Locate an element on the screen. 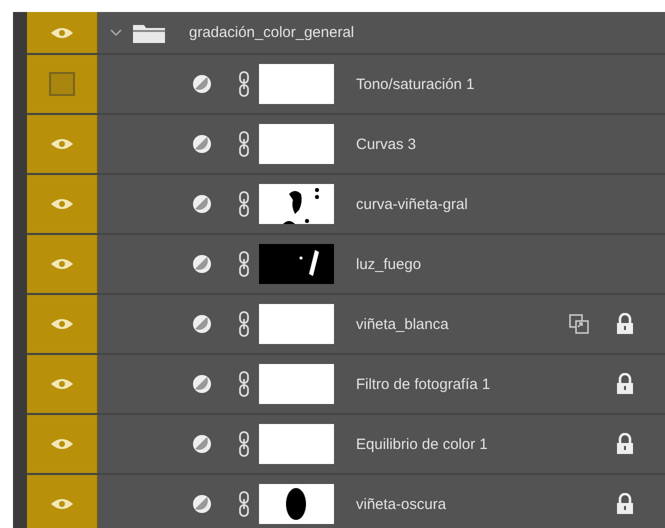 The image size is (665, 528). layer-name: Equilibrio de color 1 is located at coordinates (422, 444).